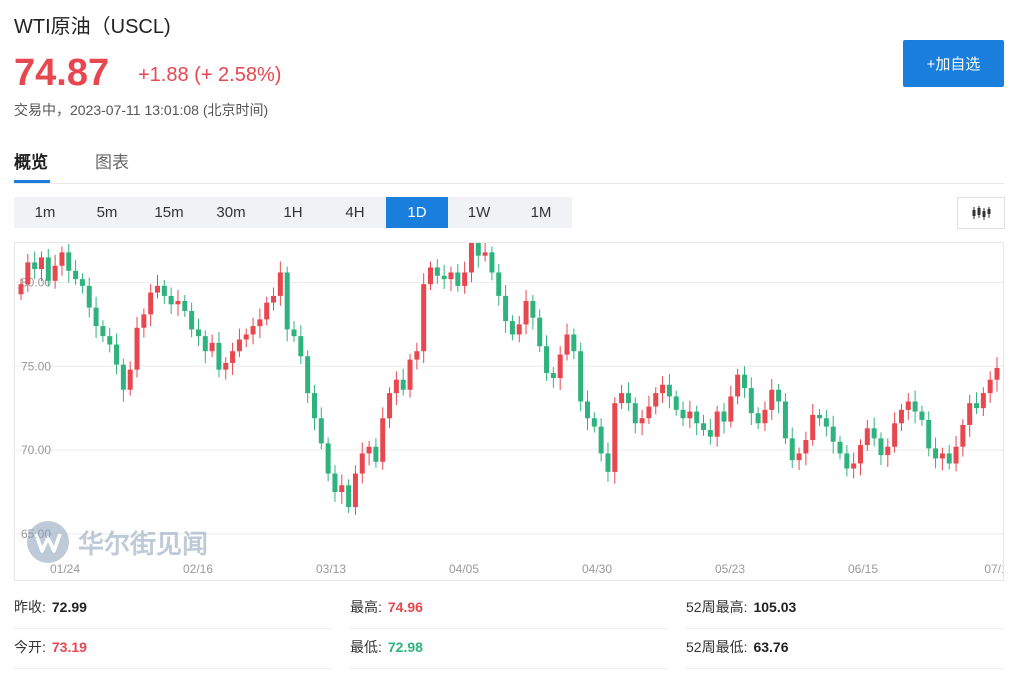 Image resolution: width=1024 pixels, height=678 pixels. What do you see at coordinates (417, 212) in the screenshot?
I see `interval-1d: 1D` at bounding box center [417, 212].